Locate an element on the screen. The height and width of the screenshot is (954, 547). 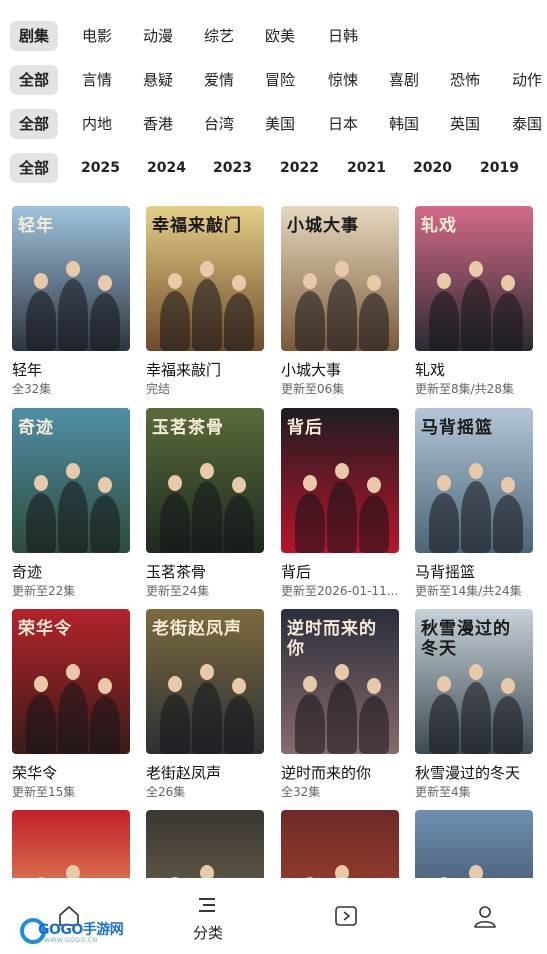
year-filter-7: 2019 is located at coordinates (499, 168).